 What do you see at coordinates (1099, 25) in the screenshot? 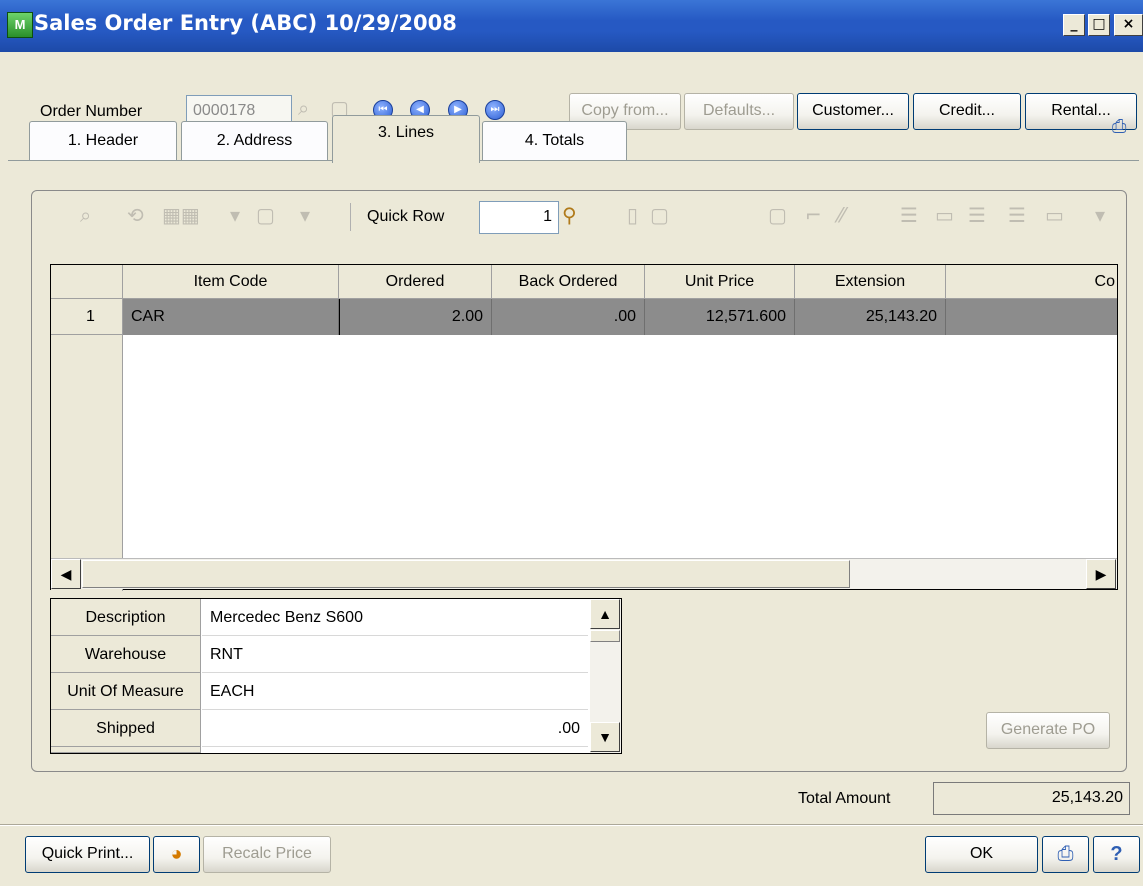
I see `maximize-button: □` at bounding box center [1099, 25].